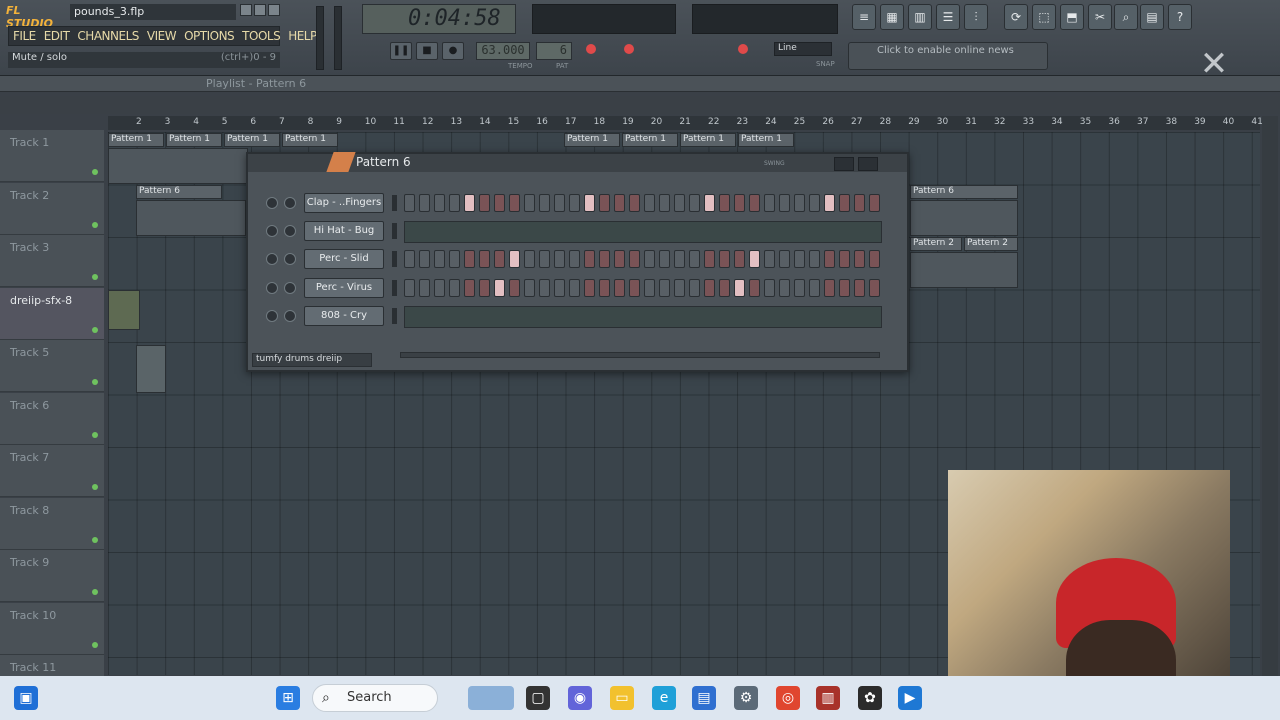  I want to click on settings-icon: ⚙, so click(746, 698).